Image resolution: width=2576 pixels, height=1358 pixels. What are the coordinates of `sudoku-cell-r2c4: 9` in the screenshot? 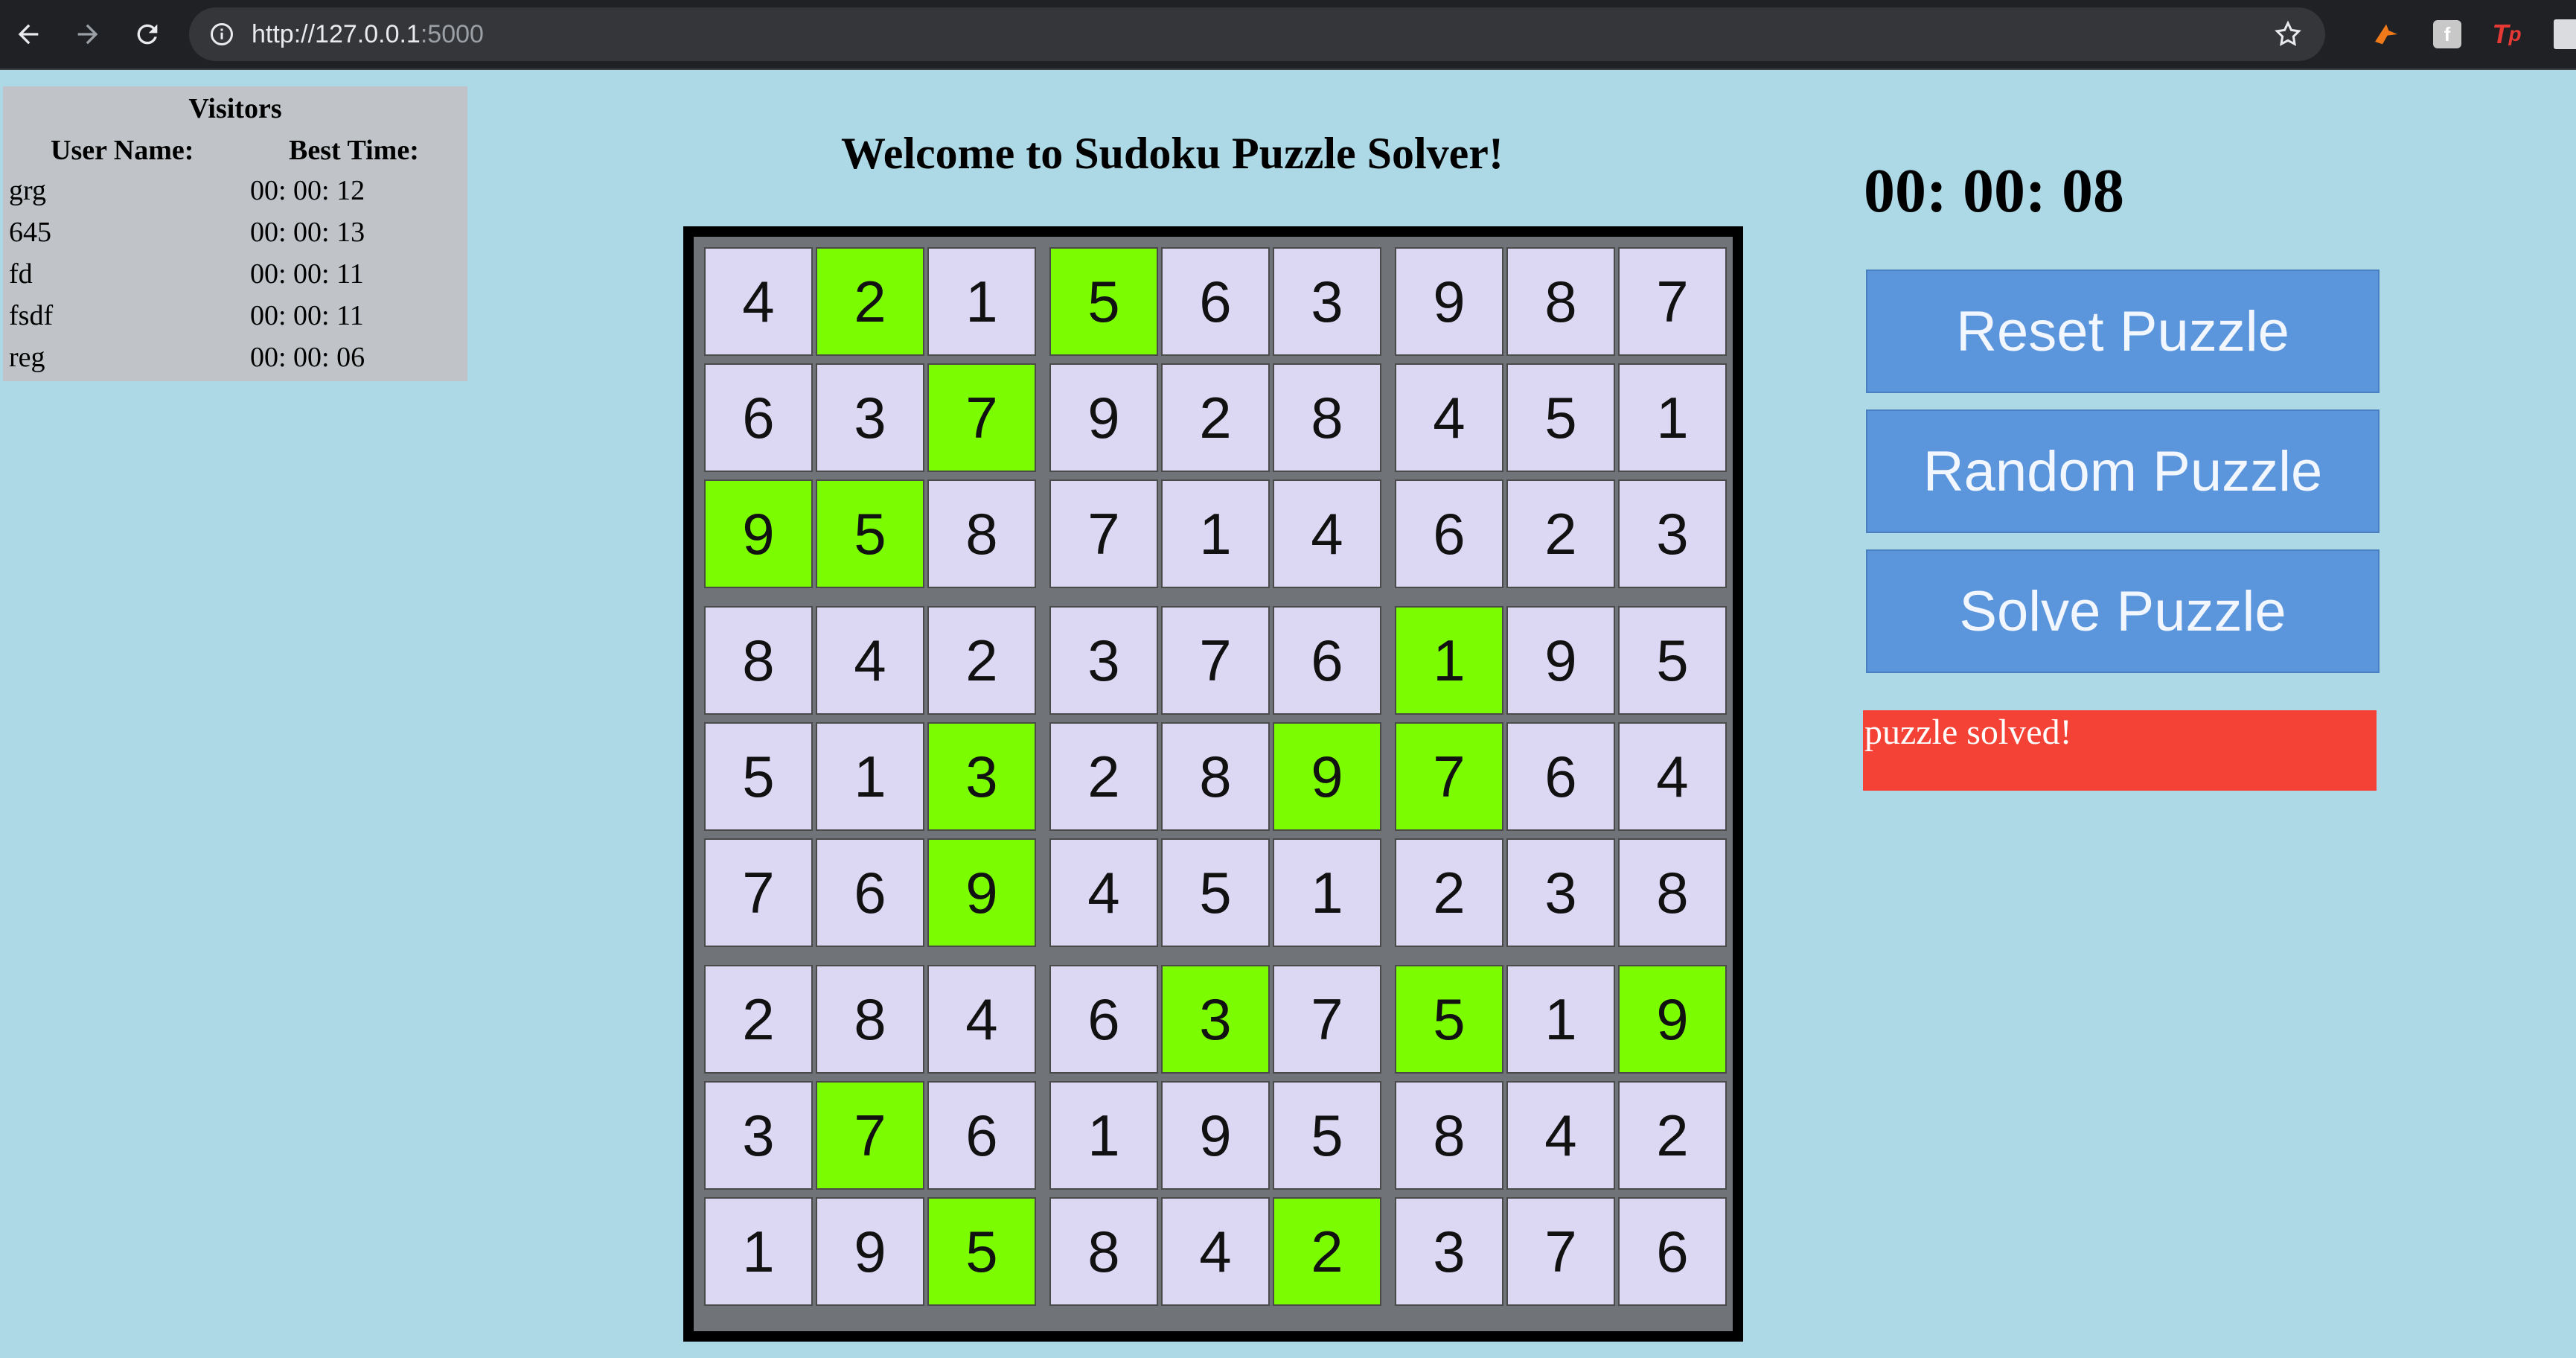 It's located at (1103, 417).